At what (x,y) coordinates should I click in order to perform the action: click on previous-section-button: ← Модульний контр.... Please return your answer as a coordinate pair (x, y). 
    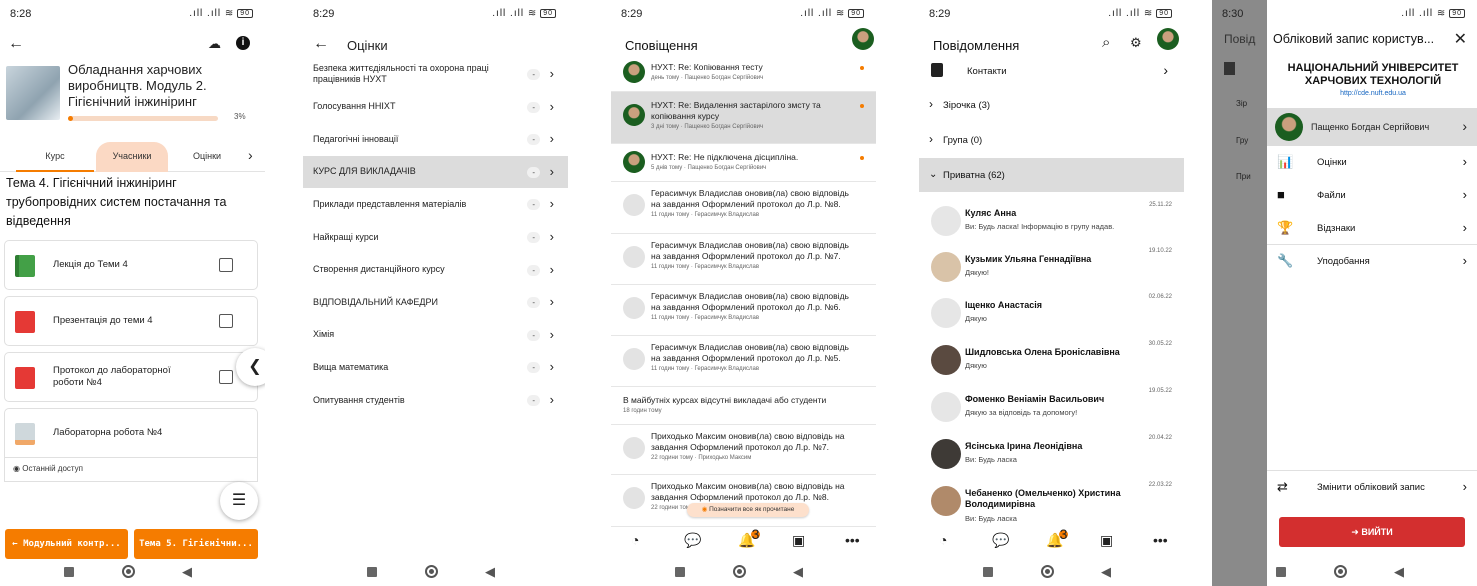
    Looking at the image, I should click on (66, 544).